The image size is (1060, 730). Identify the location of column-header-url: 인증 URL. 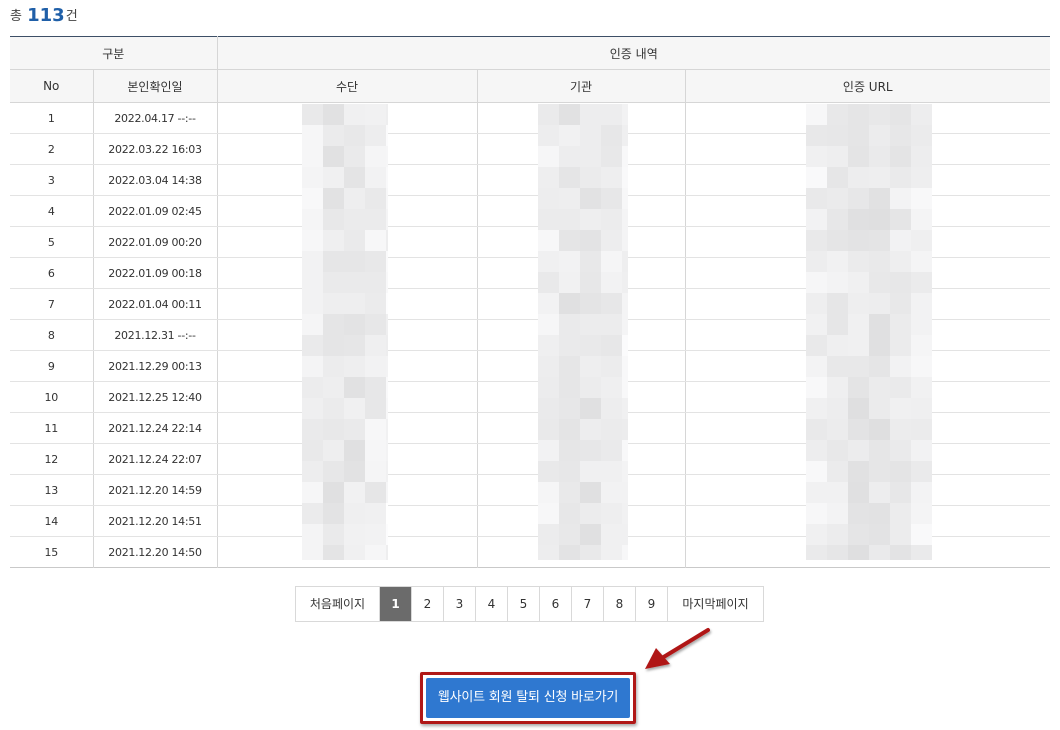
(867, 86).